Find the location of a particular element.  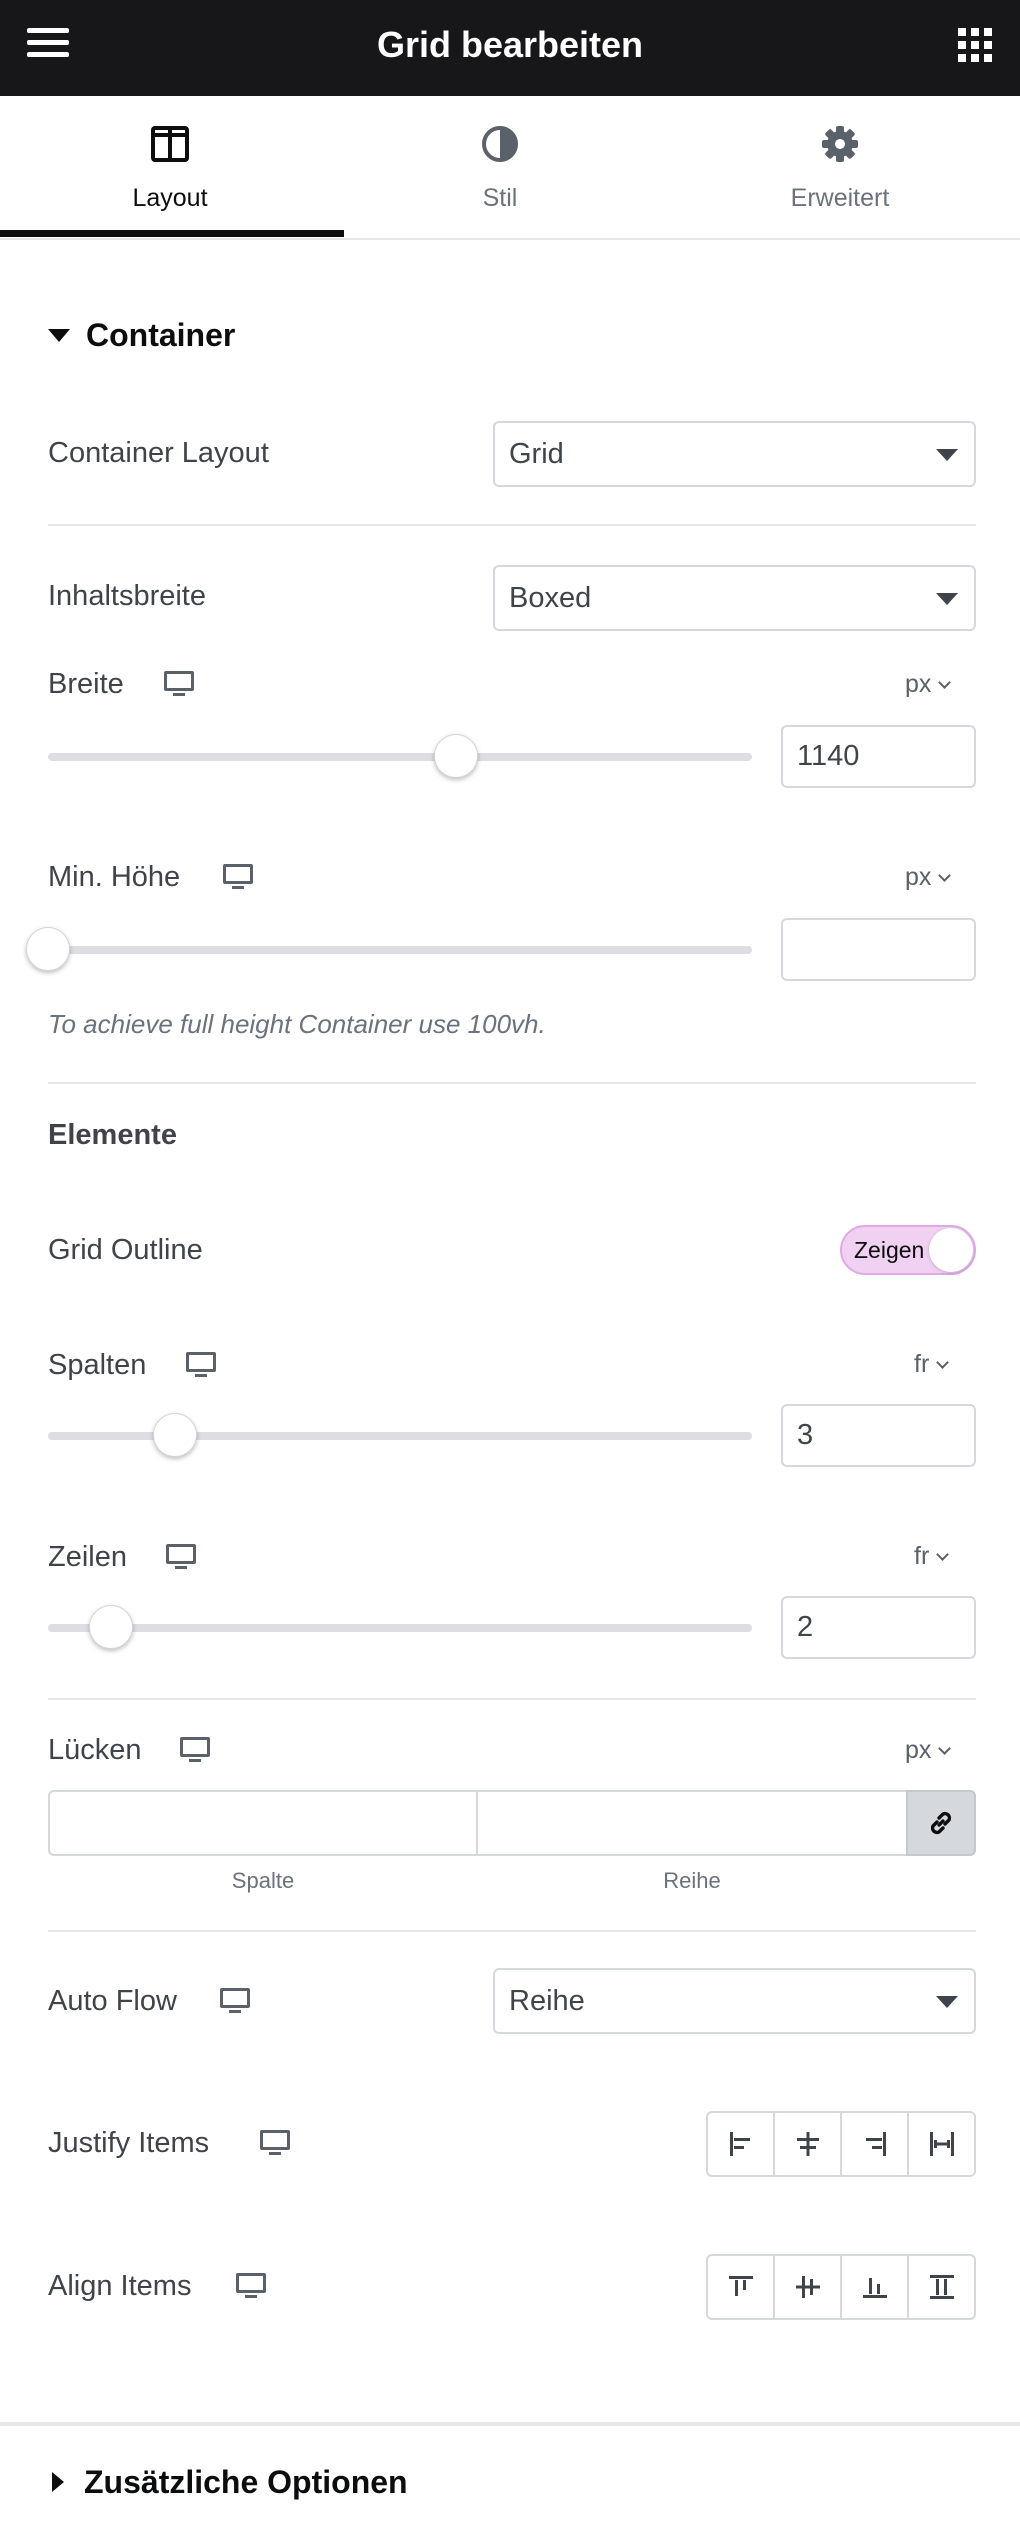

caret-down-icon is located at coordinates (59, 335).